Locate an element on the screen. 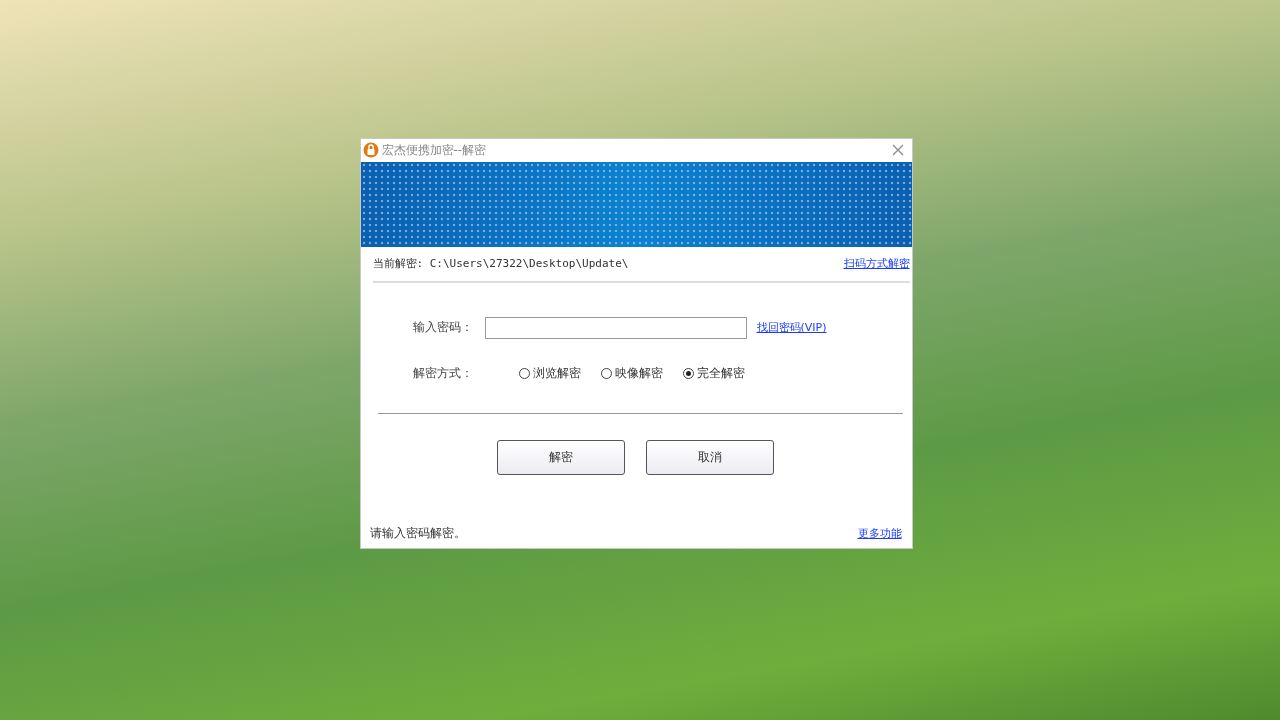 The height and width of the screenshot is (720, 1280). radio-option: 映像解密 is located at coordinates (631, 373).